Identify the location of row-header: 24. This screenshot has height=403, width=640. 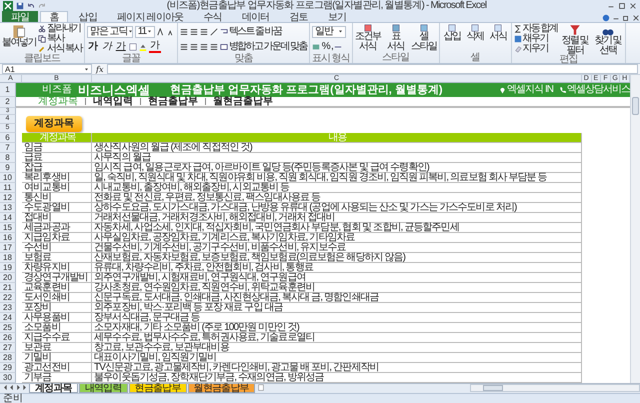
(8, 318).